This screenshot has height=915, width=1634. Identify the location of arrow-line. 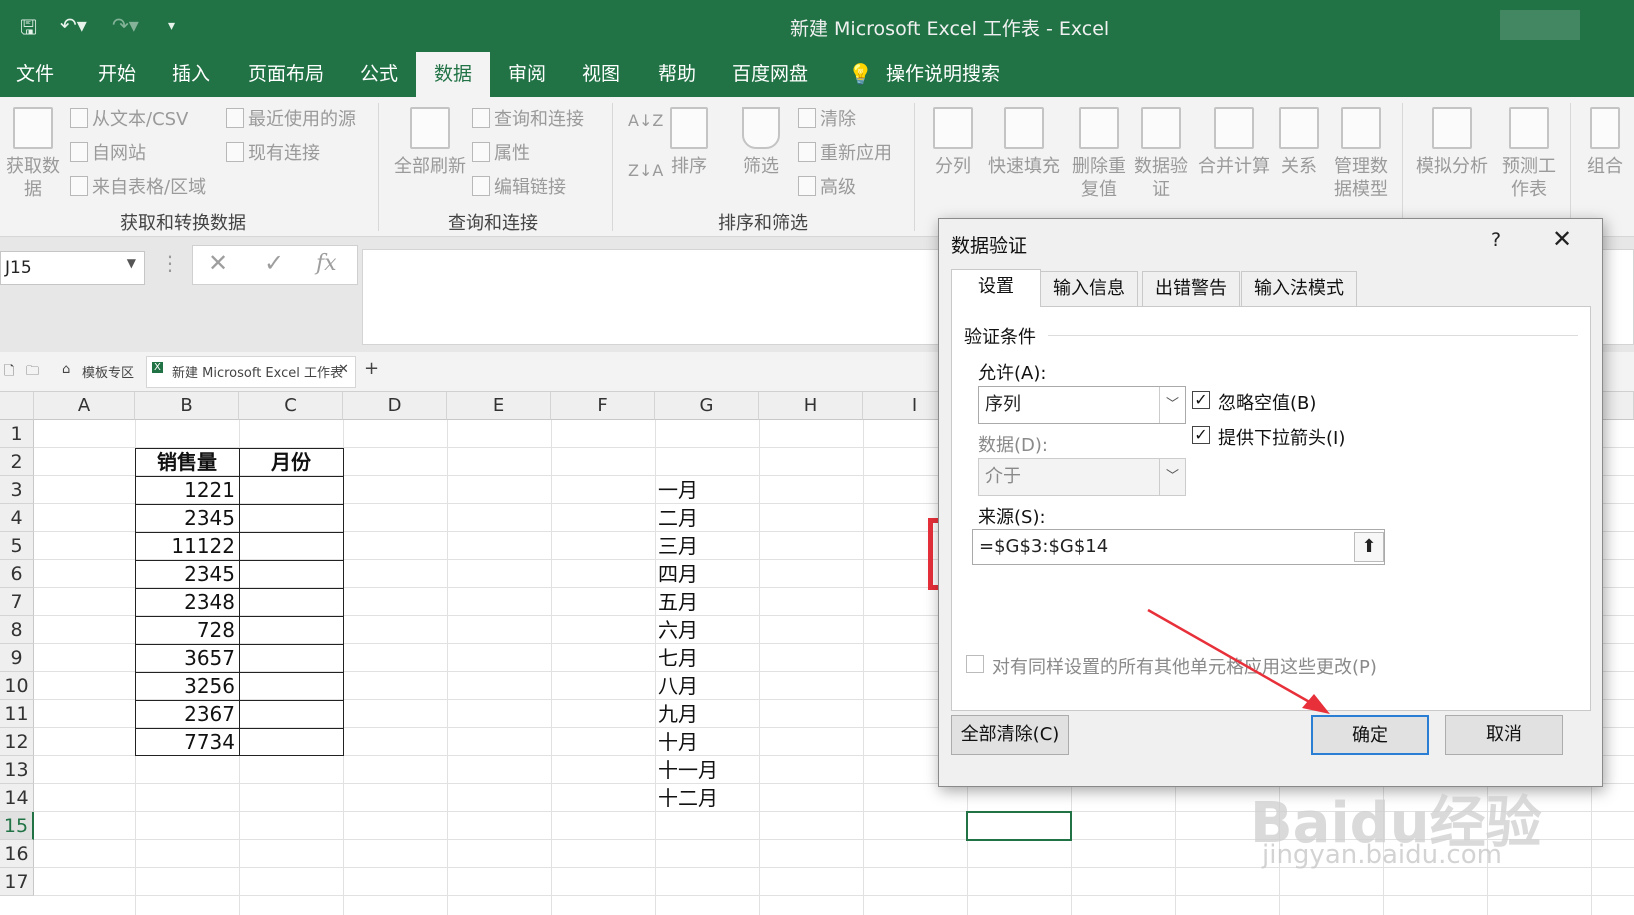
(1234, 659).